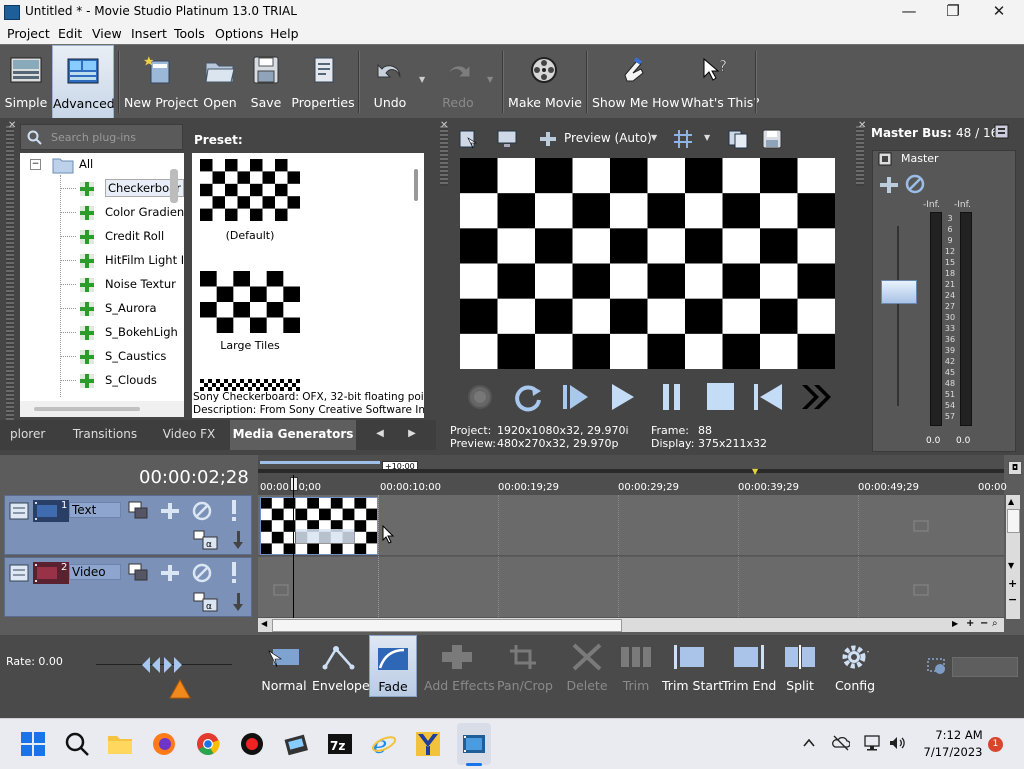 Image resolution: width=1024 pixels, height=769 pixels. I want to click on track-name-field: Video, so click(95, 572).